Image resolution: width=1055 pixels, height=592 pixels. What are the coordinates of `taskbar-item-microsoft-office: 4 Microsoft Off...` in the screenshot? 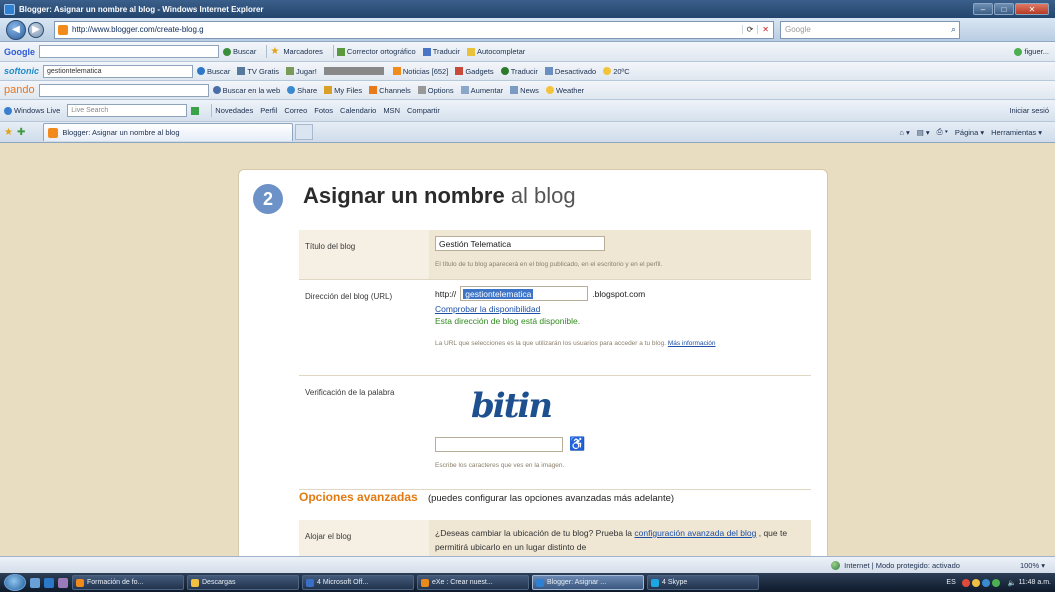 It's located at (358, 582).